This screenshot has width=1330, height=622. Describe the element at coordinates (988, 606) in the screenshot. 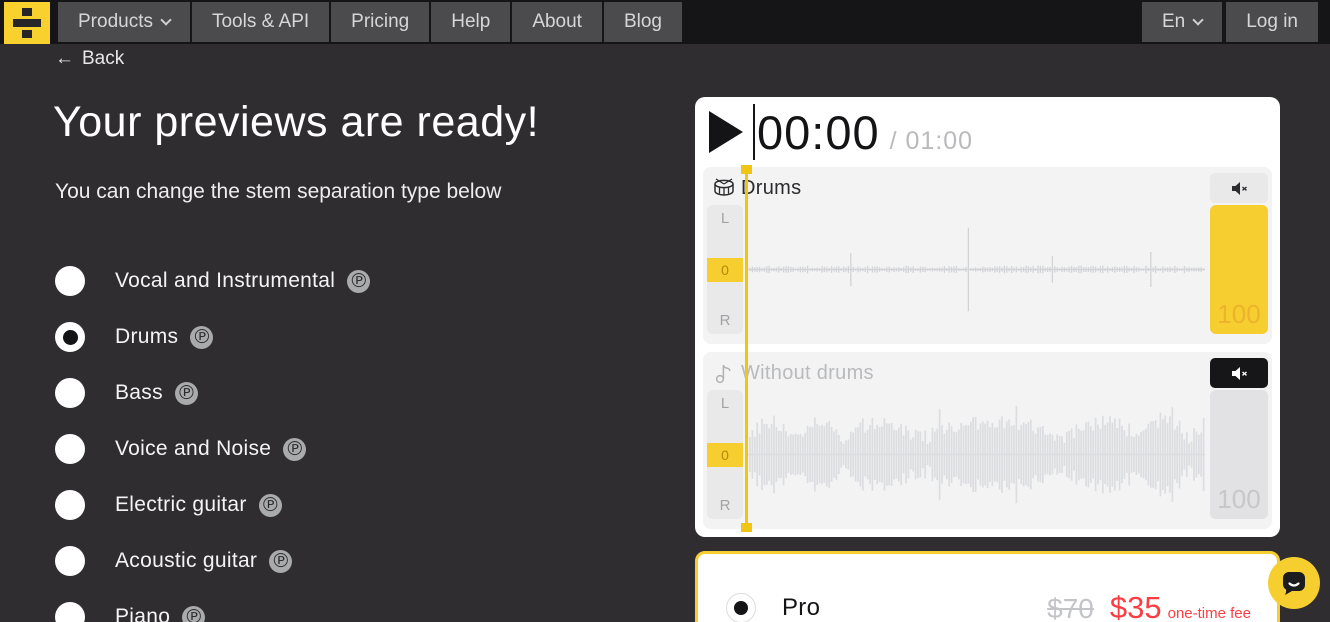

I see `plan-row: Pro $70 $35 one-time fee` at that location.